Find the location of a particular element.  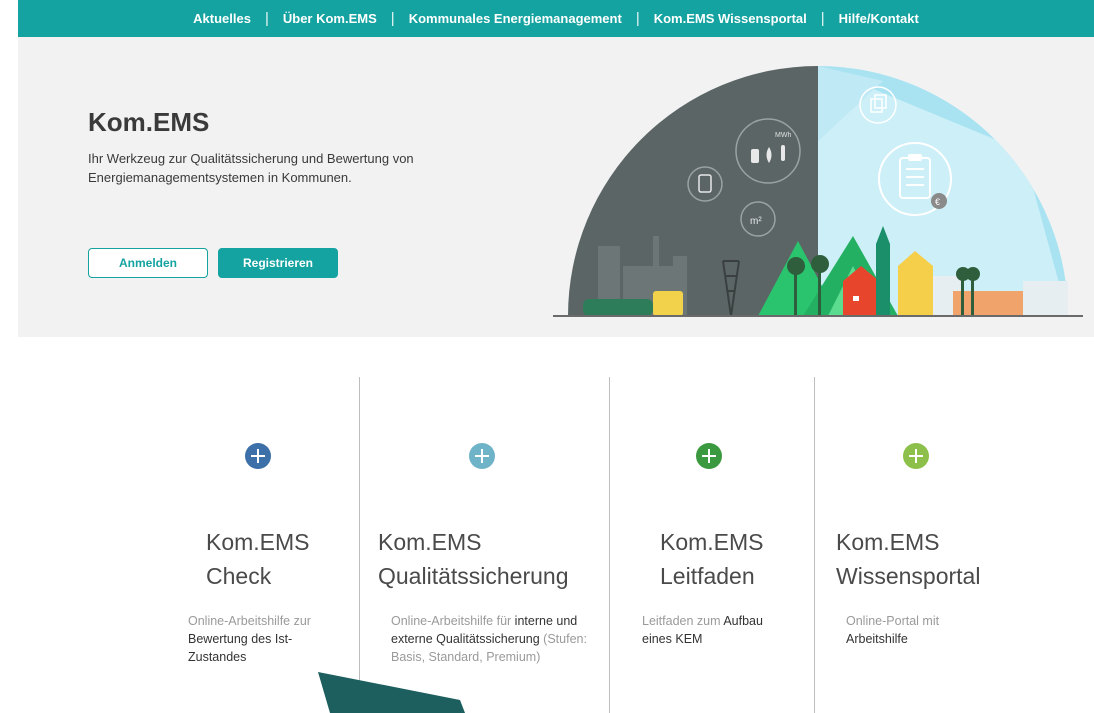

feature-title: Kom.EMS Qualitätssicherung is located at coordinates (473, 559).